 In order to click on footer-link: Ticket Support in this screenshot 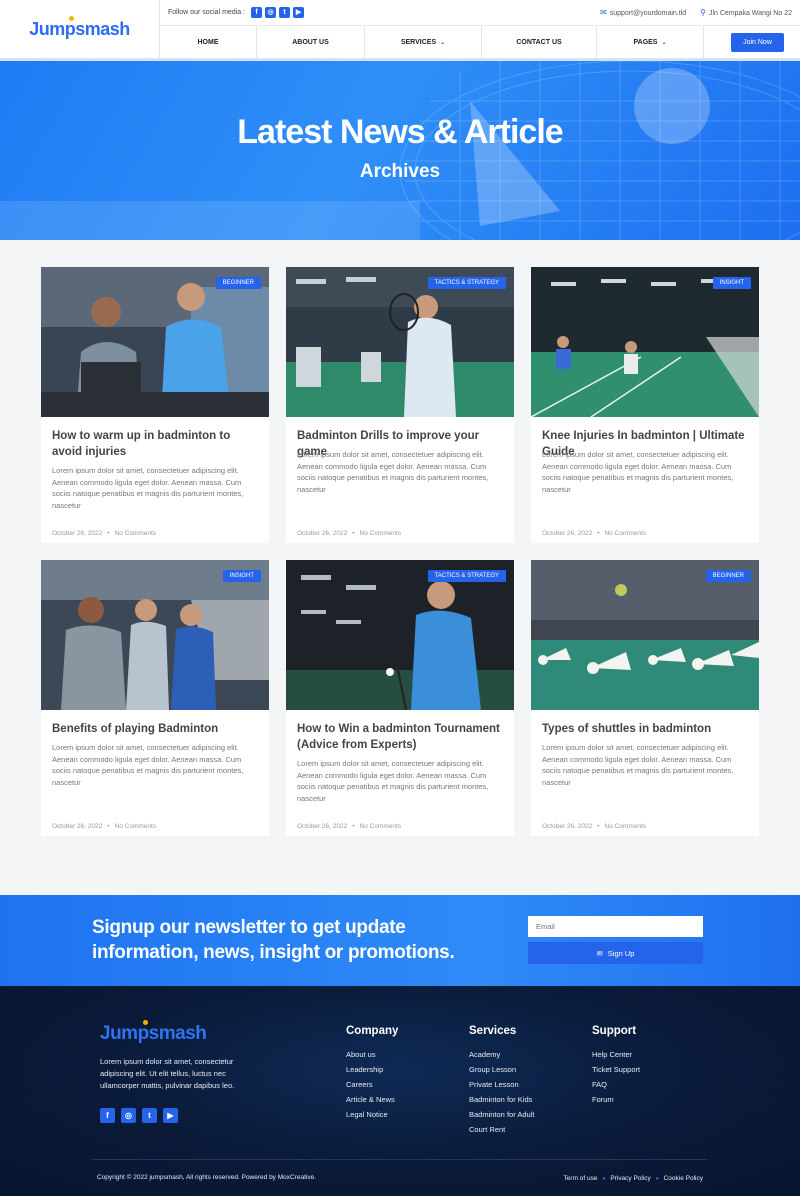, I will do `click(616, 1069)`.